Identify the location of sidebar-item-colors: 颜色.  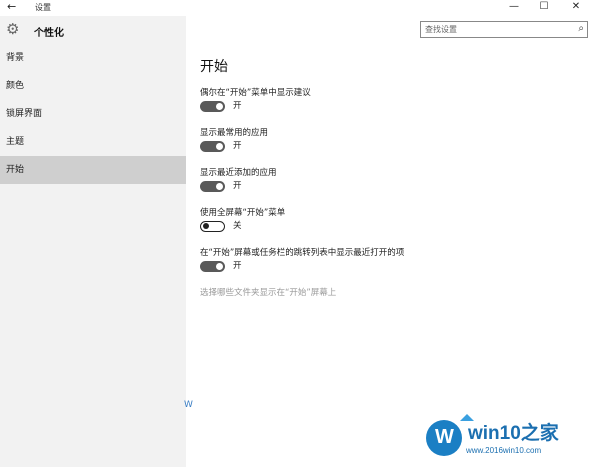
(93, 86).